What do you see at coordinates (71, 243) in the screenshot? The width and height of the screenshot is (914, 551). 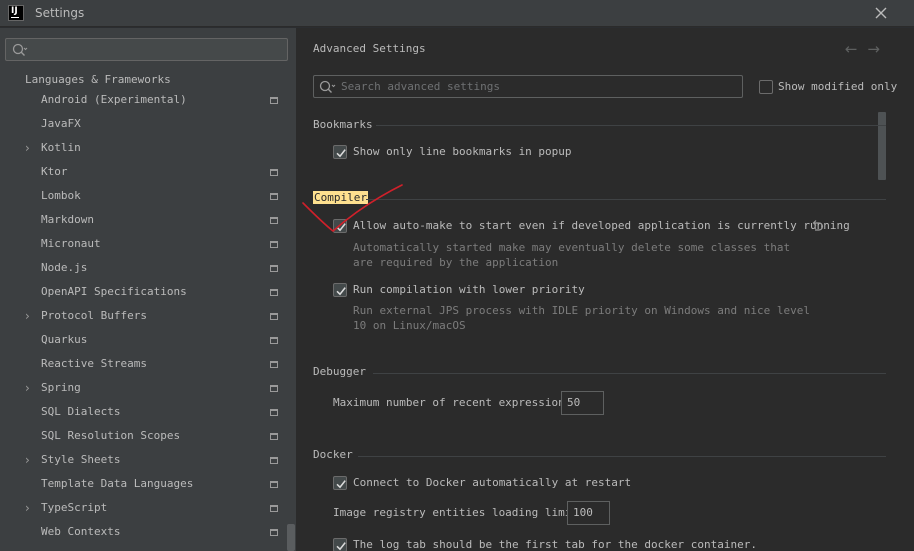 I see `sidebar-item-label: Micronaut` at bounding box center [71, 243].